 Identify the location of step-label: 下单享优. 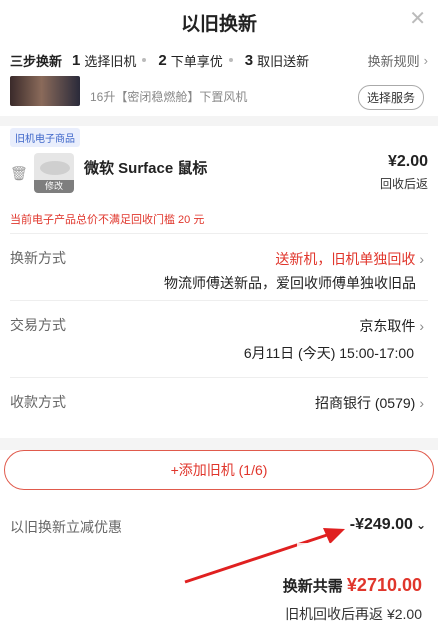
(196, 61).